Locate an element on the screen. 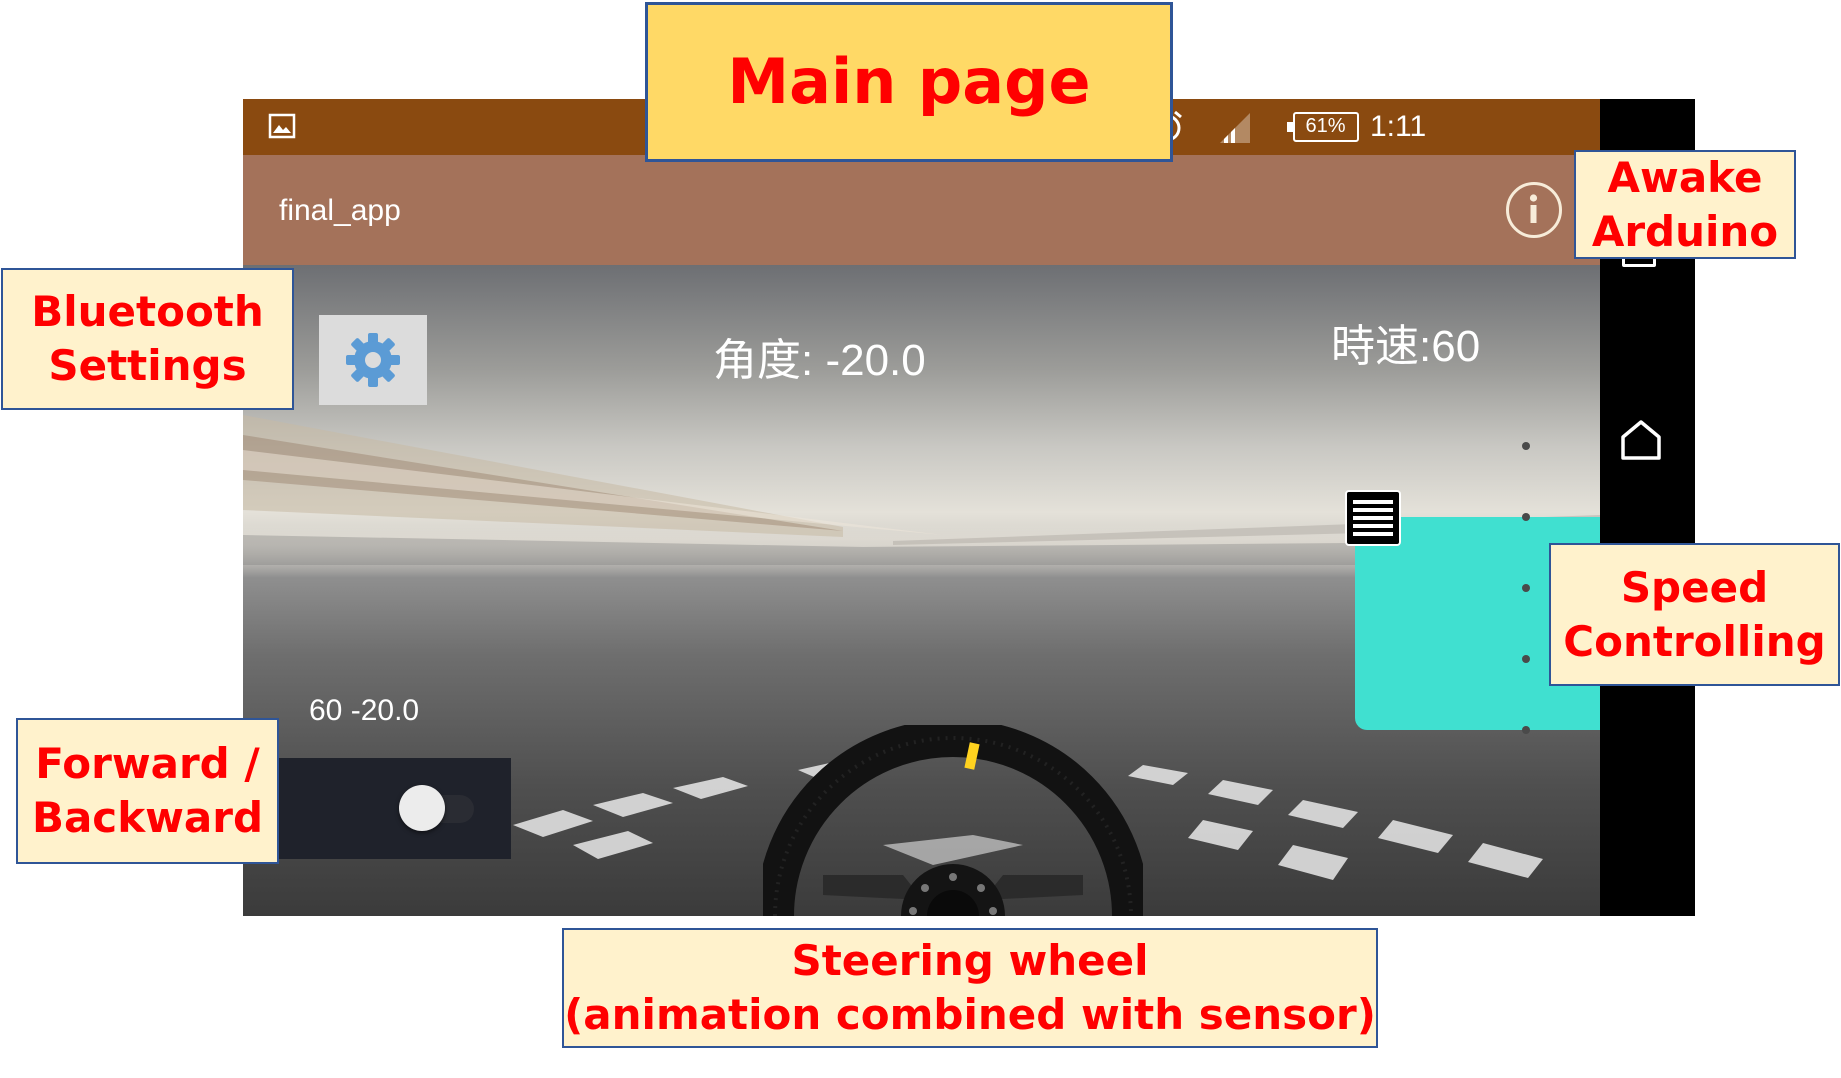  gear-icon is located at coordinates (373, 360).